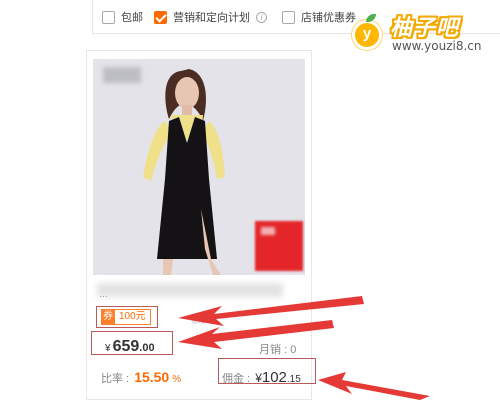  I want to click on coupon-remaining: 余2, so click(199, 320).